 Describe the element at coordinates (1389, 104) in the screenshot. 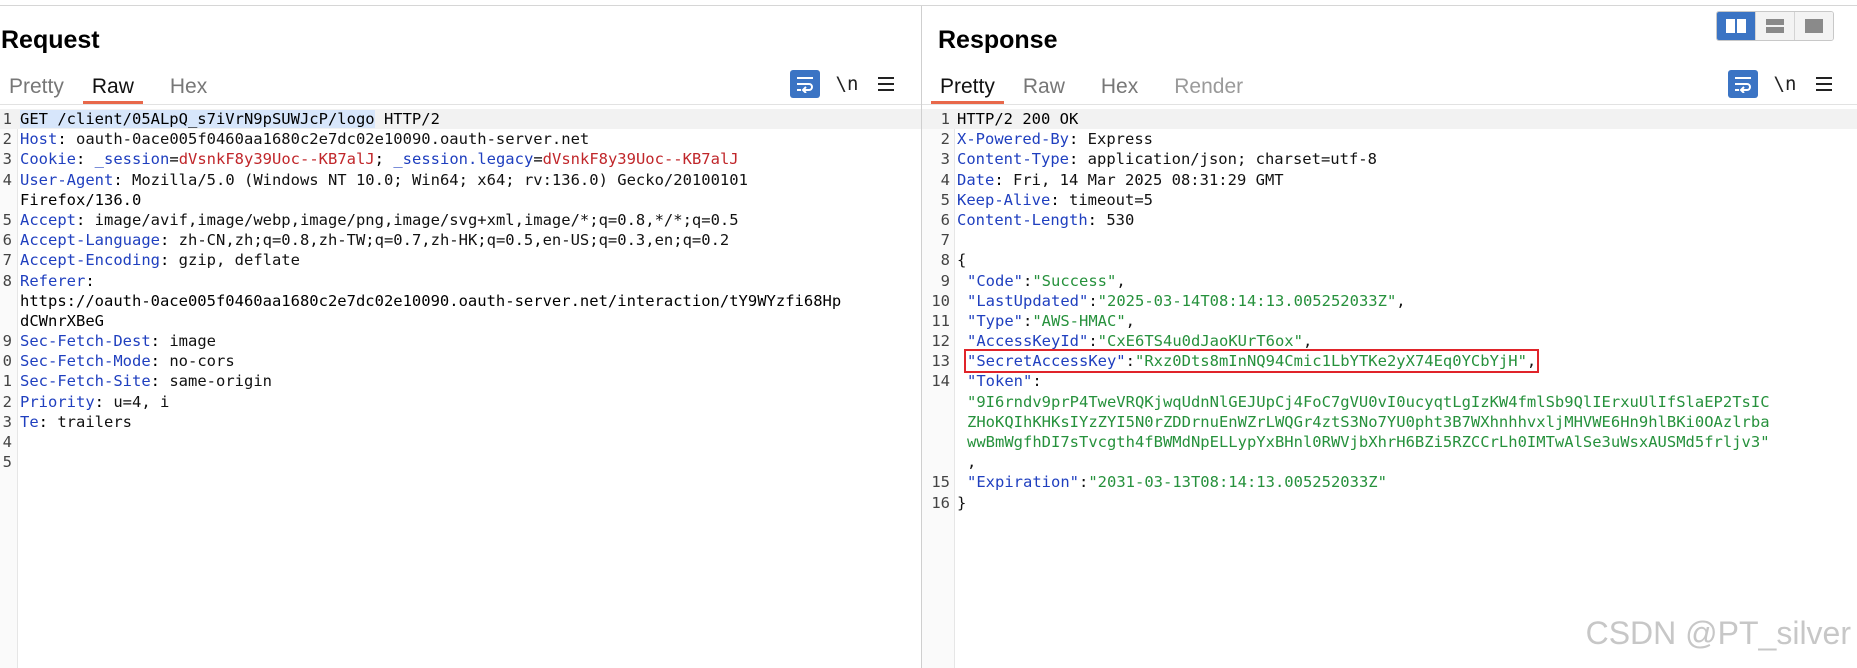

I see `response-tab-divider` at that location.